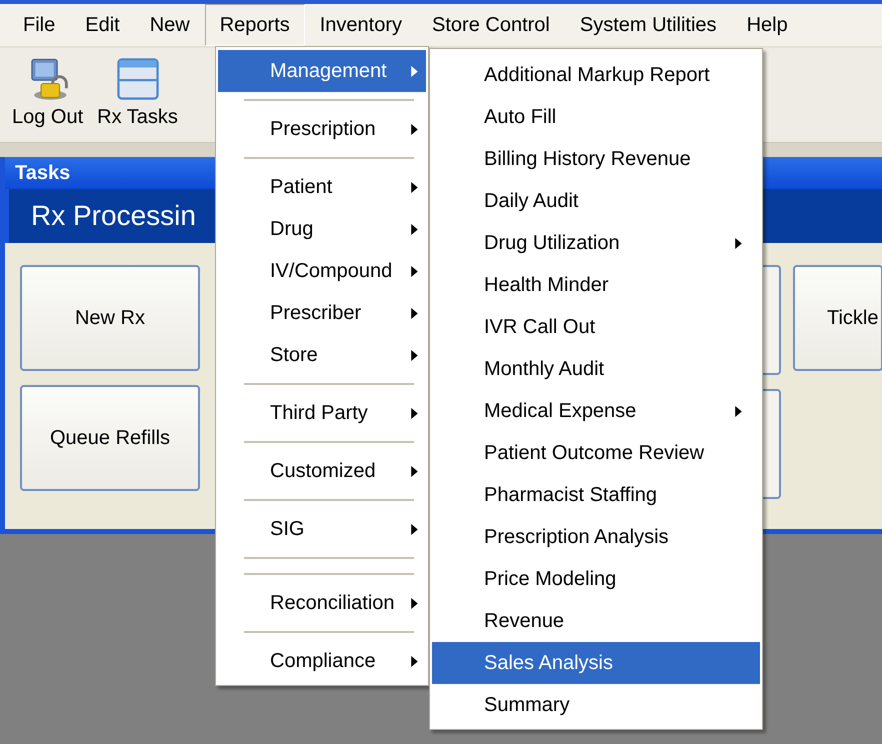  Describe the element at coordinates (361, 25) in the screenshot. I see `menu-item: Inventory` at that location.